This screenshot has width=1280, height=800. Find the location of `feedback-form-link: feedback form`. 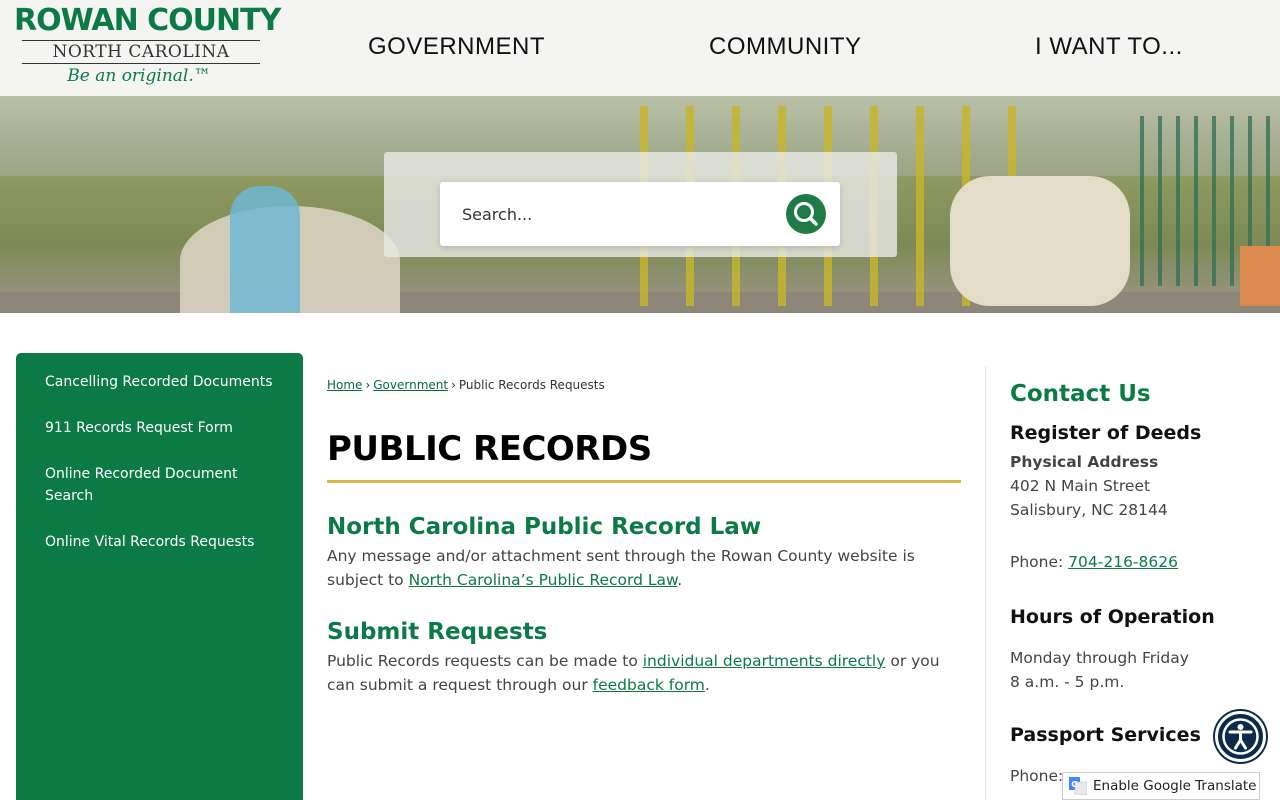

feedback-form-link: feedback form is located at coordinates (649, 685).